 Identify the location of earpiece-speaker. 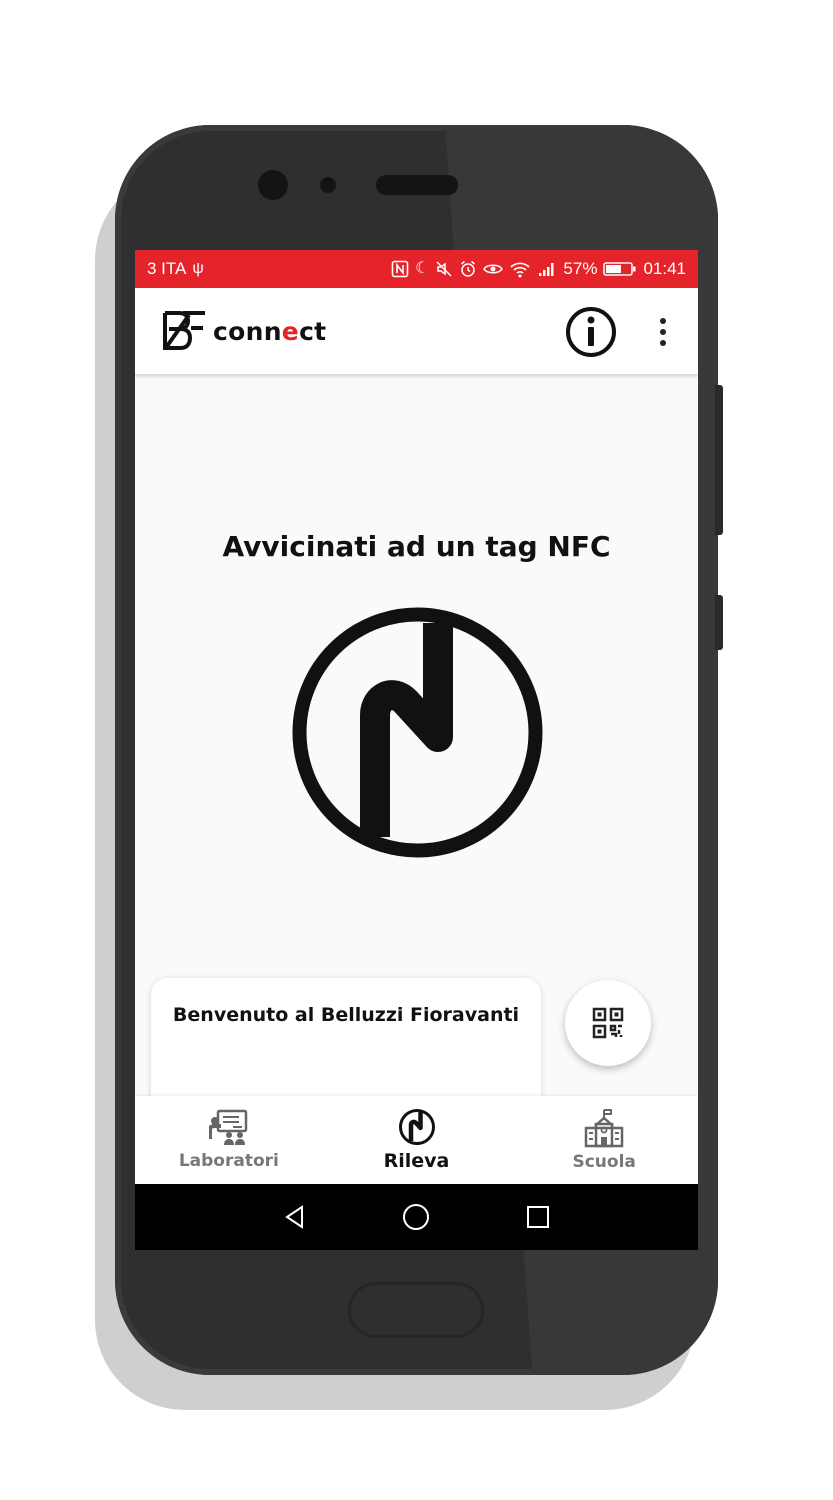
(417, 185).